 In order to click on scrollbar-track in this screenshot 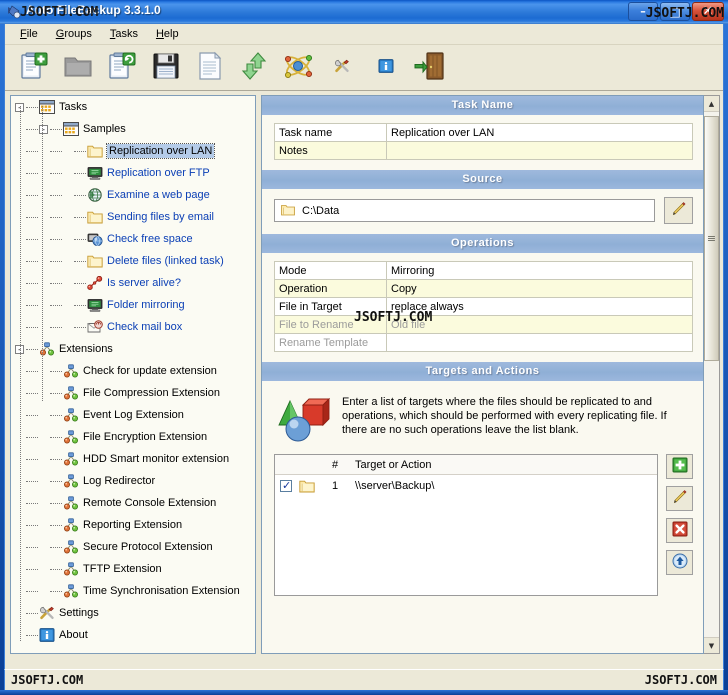, I will do `click(711, 374)`.